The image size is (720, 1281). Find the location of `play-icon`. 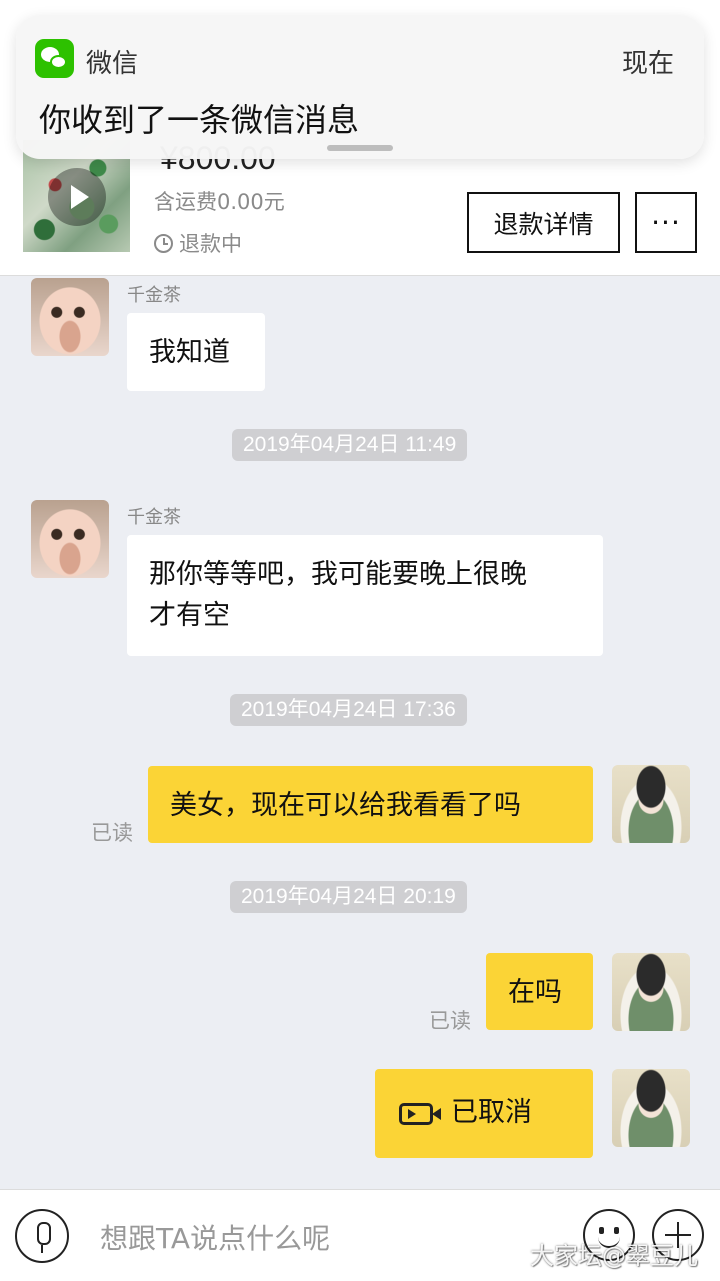

play-icon is located at coordinates (77, 197).